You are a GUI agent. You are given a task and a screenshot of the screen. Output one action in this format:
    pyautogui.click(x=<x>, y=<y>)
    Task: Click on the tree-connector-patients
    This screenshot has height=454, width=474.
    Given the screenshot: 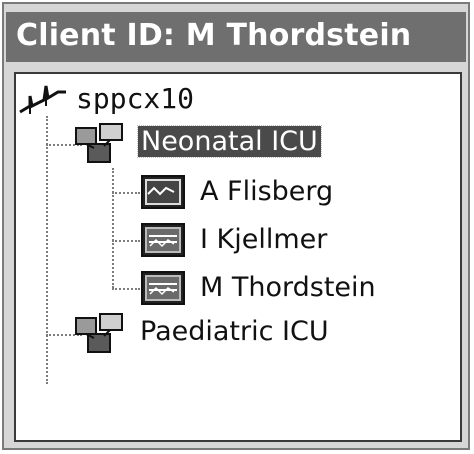 What is the action you would take?
    pyautogui.click(x=113, y=228)
    